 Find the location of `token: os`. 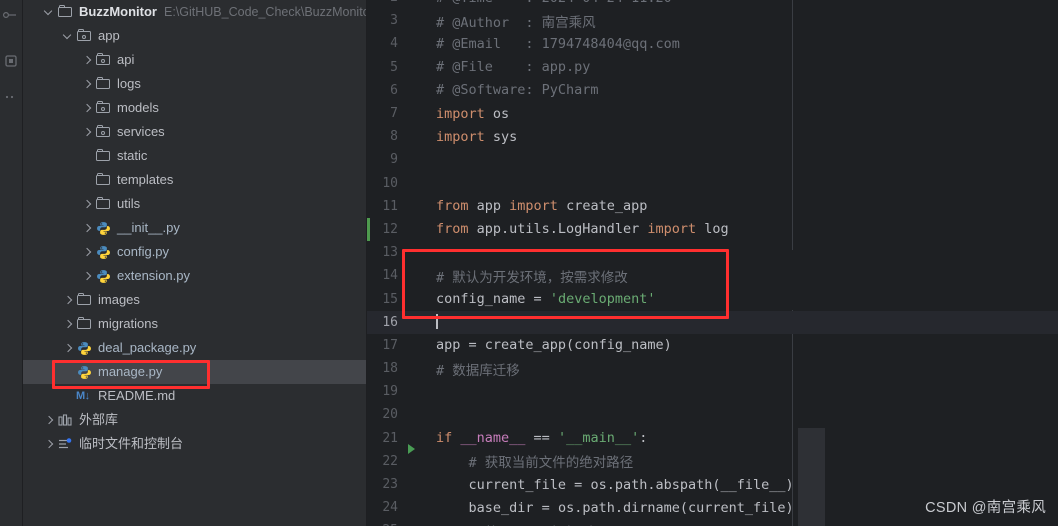

token: os is located at coordinates (497, 113).